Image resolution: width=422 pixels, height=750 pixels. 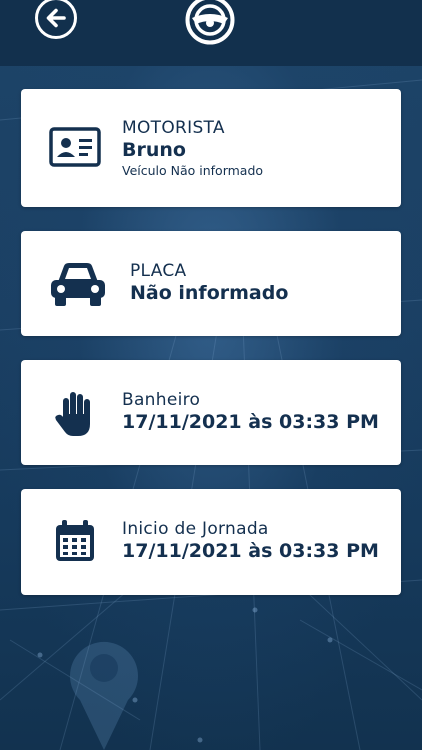 I want to click on bathroom-card: Banheiro 17/11/2021 às 03:33 PM, so click(x=211, y=412).